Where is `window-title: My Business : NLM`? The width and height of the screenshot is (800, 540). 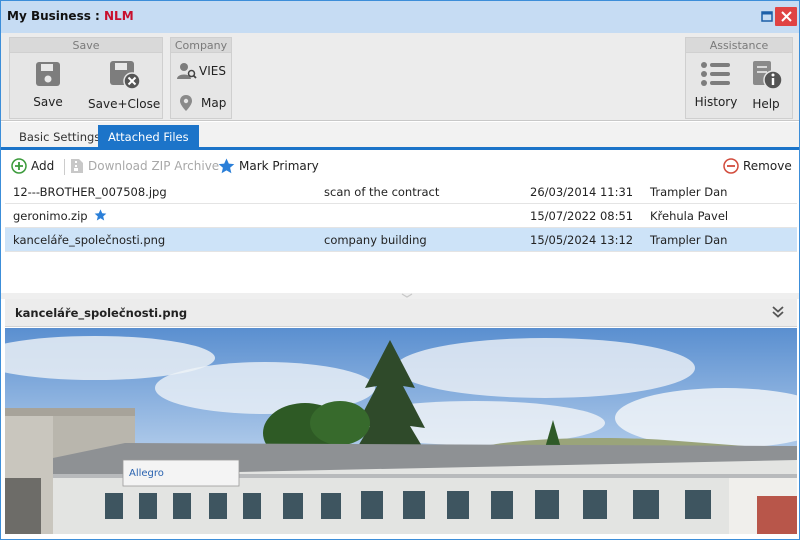
window-title: My Business : NLM is located at coordinates (70, 16).